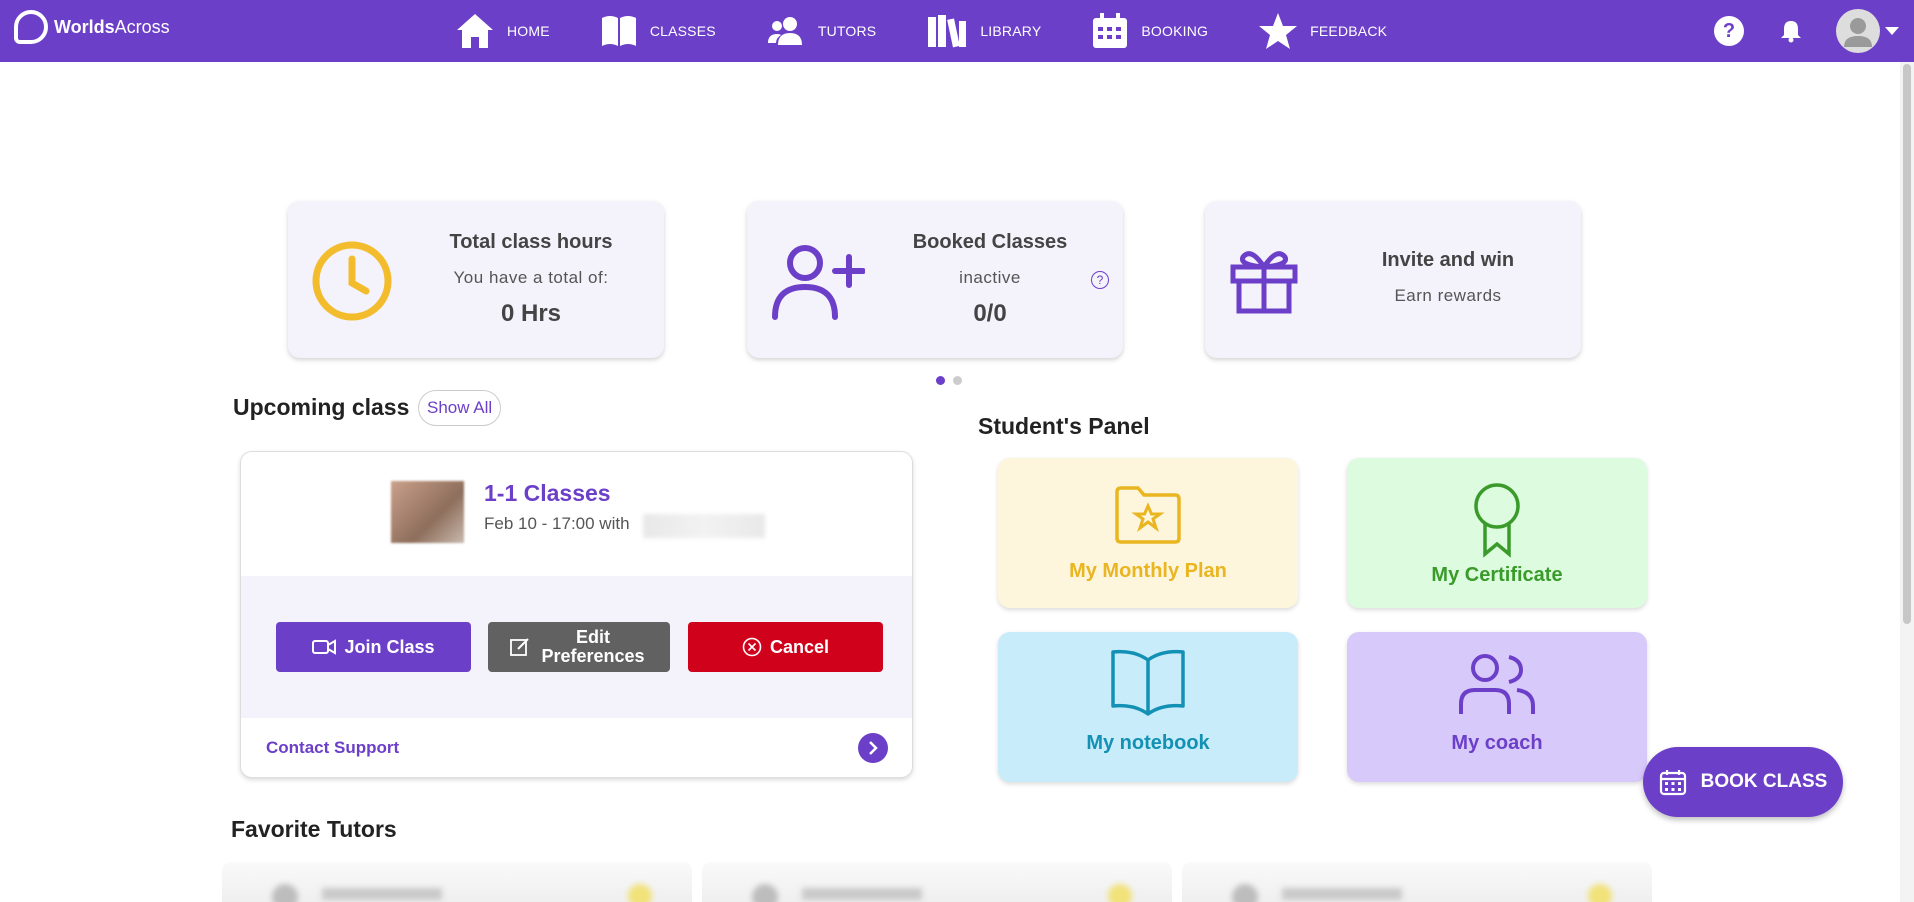 The image size is (1914, 902). Describe the element at coordinates (1011, 31) in the screenshot. I see `nav-label-library: LIBRARY` at that location.